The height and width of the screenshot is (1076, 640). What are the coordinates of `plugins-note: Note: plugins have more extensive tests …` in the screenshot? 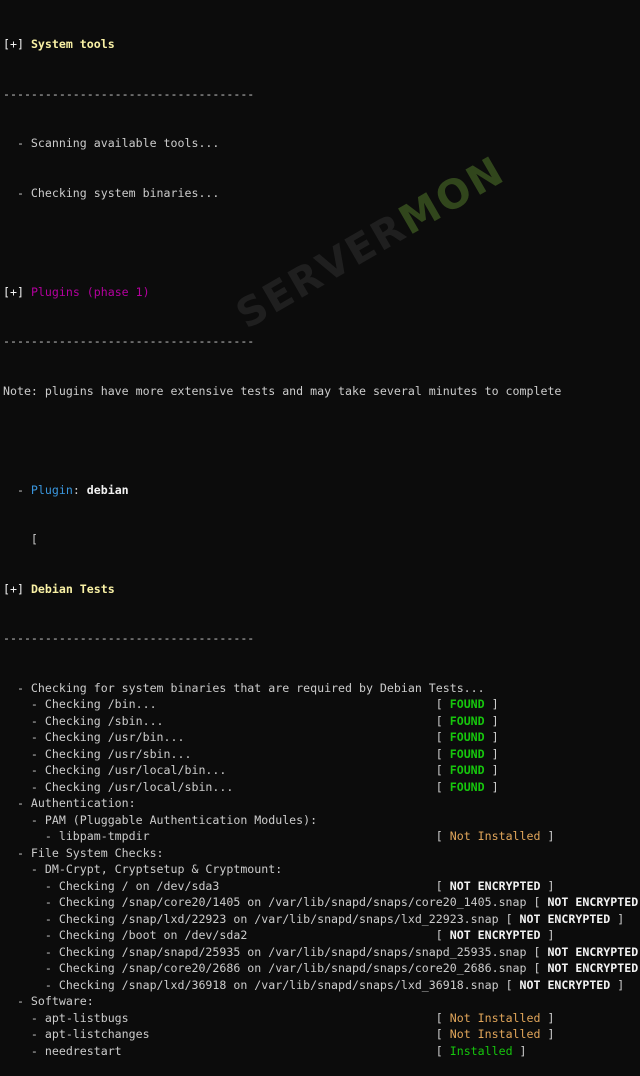 It's located at (282, 390).